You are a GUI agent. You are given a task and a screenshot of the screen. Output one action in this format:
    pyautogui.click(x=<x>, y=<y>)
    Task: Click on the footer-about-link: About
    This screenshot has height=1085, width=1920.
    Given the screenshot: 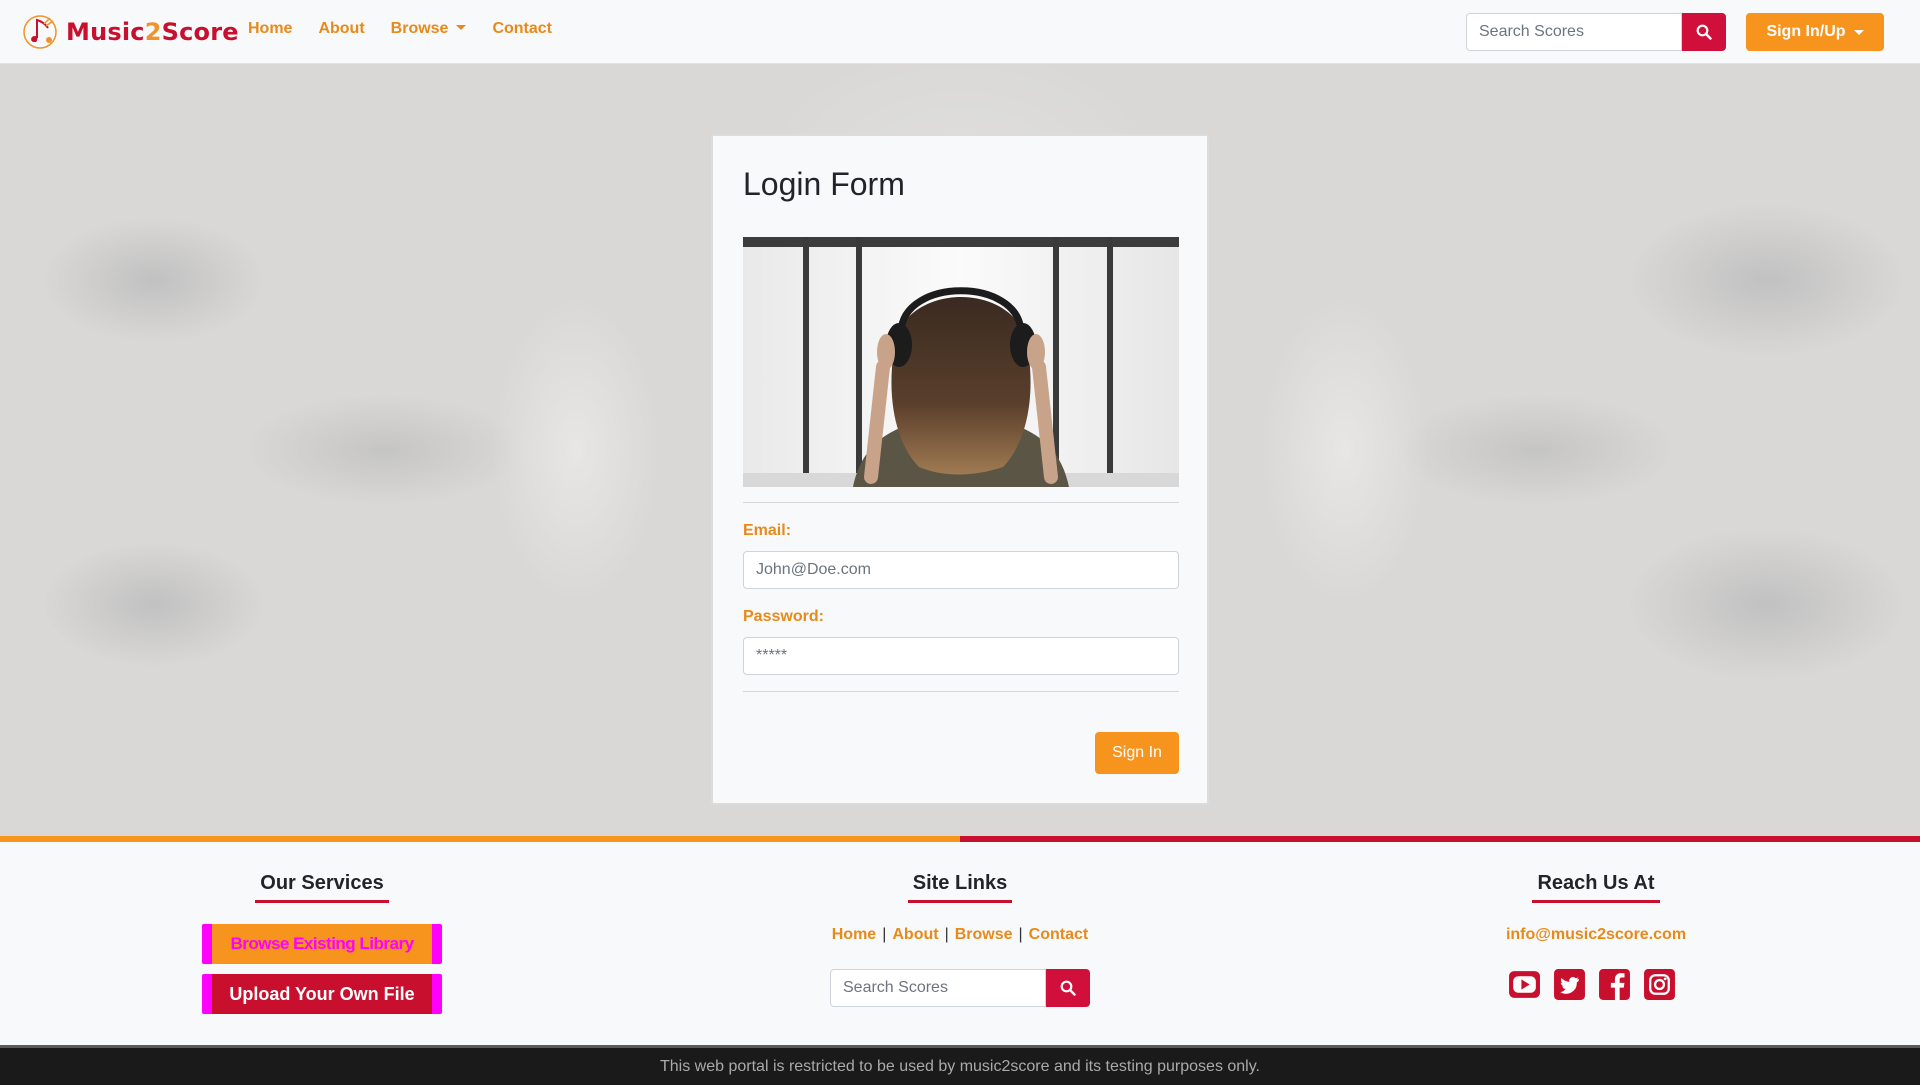 What is the action you would take?
    pyautogui.click(x=915, y=934)
    